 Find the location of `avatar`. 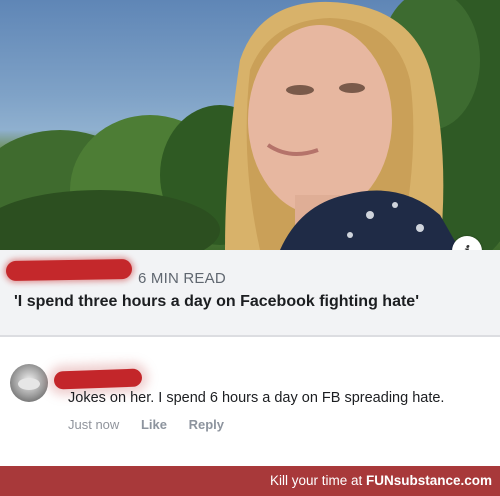

avatar is located at coordinates (29, 383).